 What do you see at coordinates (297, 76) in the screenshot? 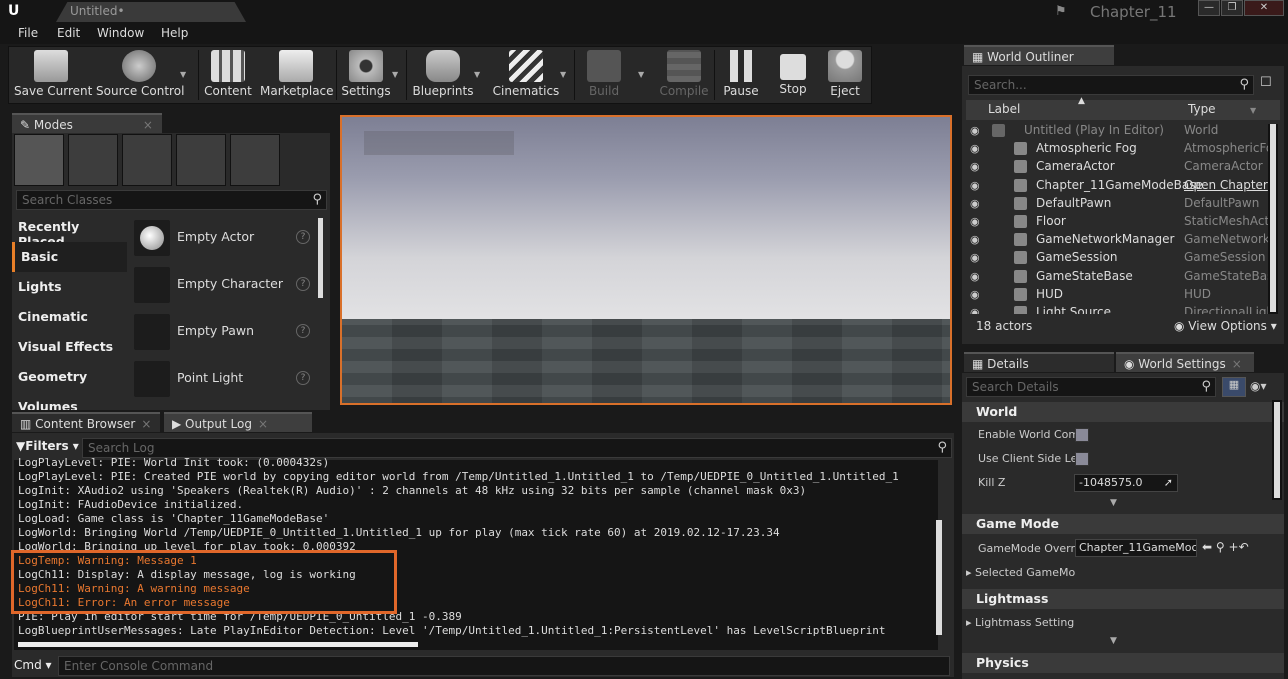
I see `marketplace-button: Marketplace` at bounding box center [297, 76].